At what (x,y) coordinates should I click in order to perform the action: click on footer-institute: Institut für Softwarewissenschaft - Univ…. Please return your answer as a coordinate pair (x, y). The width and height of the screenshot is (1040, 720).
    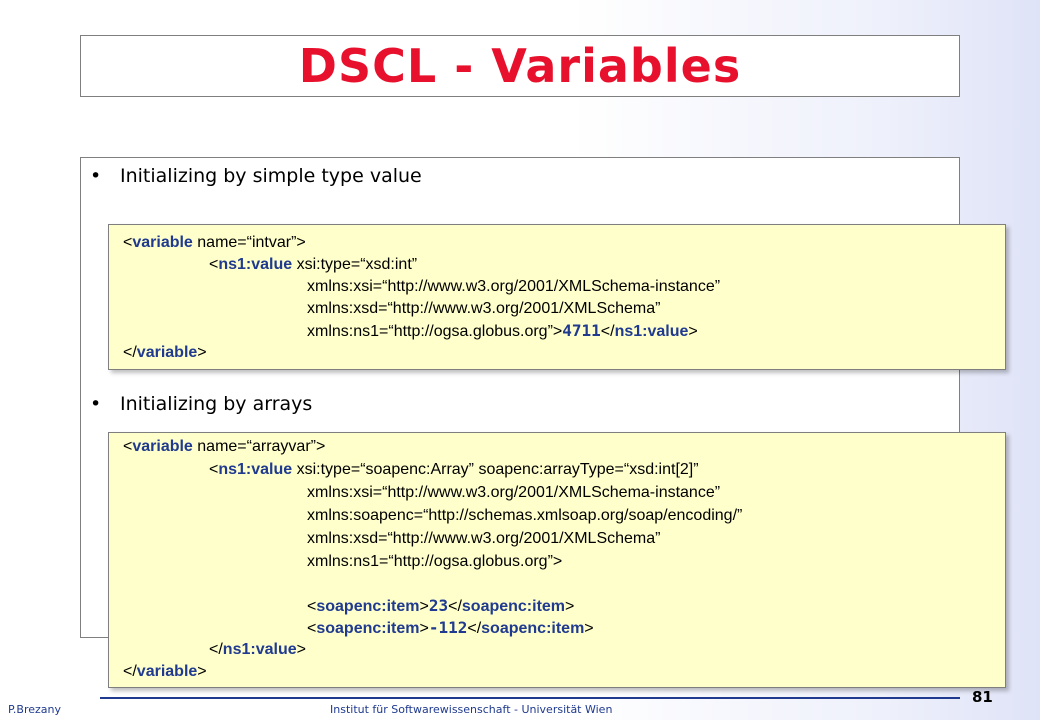
    Looking at the image, I should click on (471, 709).